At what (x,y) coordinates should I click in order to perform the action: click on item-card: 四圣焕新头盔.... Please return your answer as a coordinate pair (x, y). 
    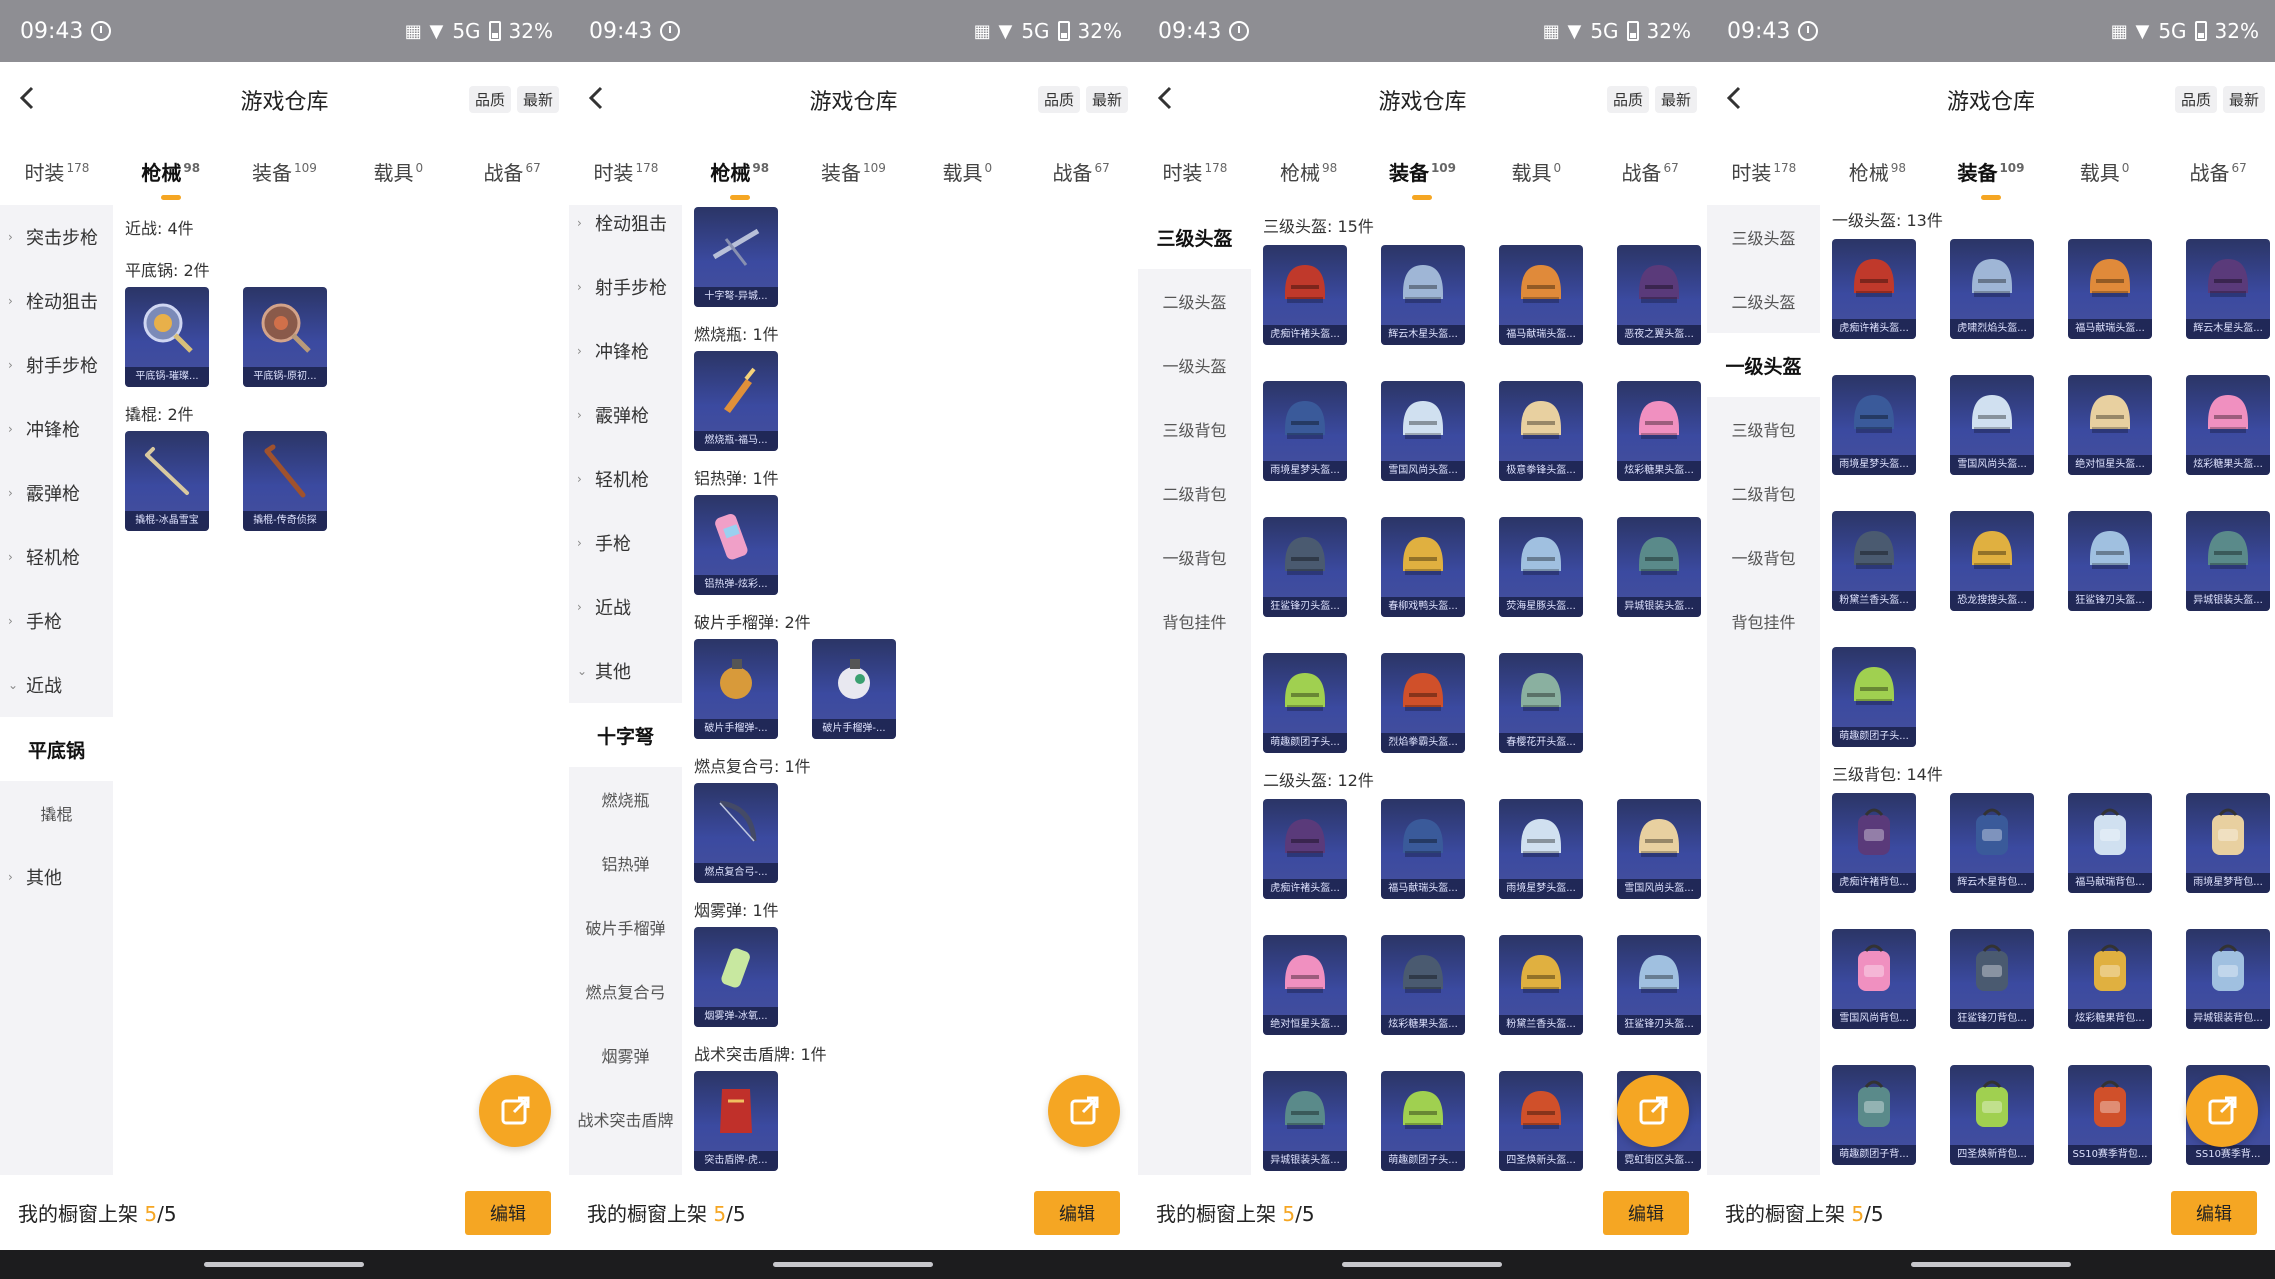
    Looking at the image, I should click on (1541, 1121).